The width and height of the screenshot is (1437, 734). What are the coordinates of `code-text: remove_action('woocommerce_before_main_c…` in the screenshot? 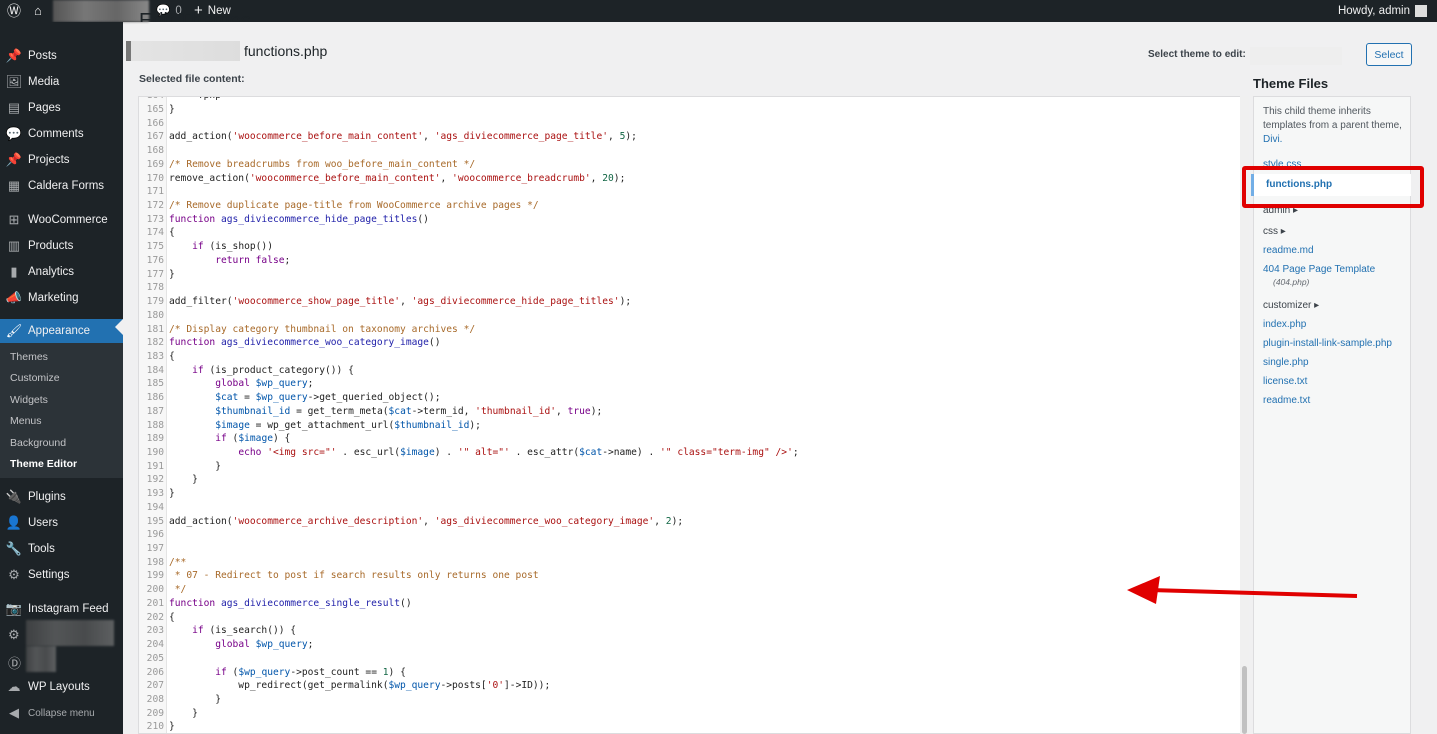 It's located at (396, 178).